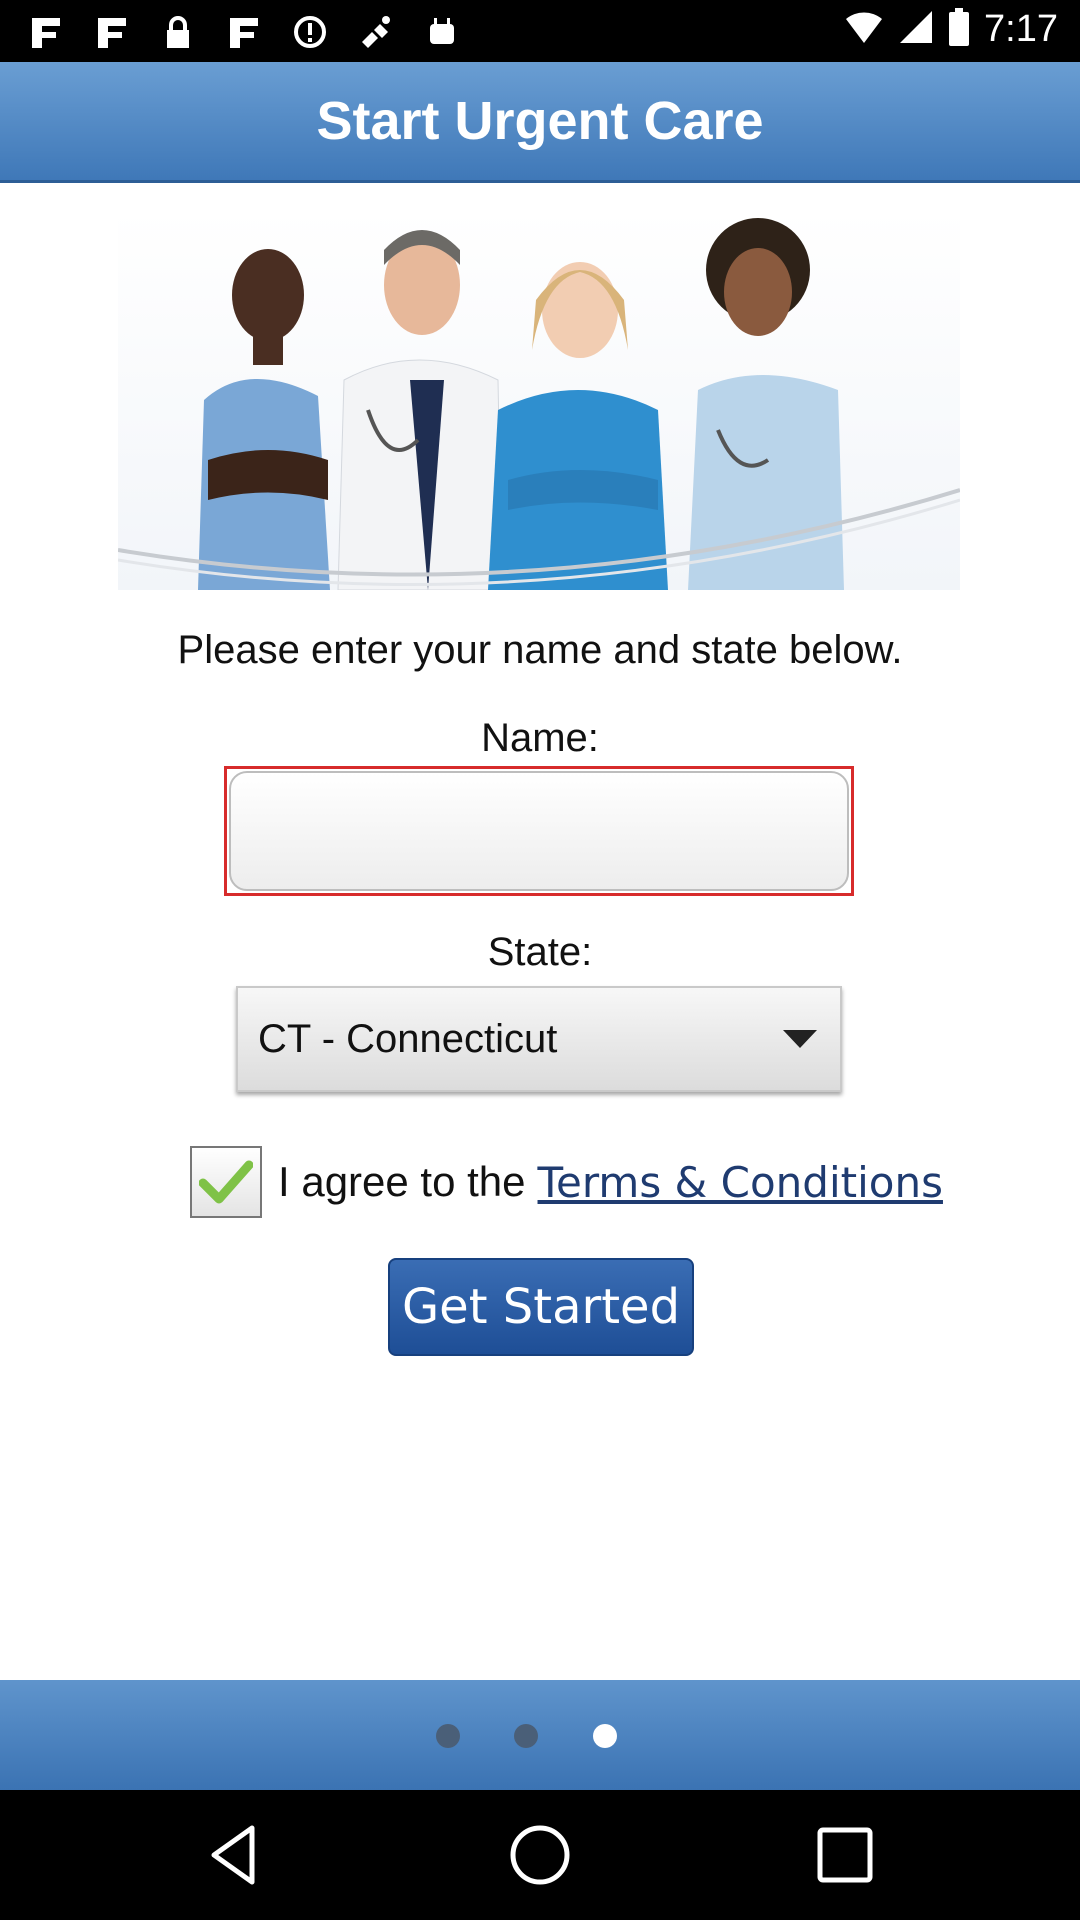  Describe the element at coordinates (959, 29) in the screenshot. I see `battery-icon` at that location.